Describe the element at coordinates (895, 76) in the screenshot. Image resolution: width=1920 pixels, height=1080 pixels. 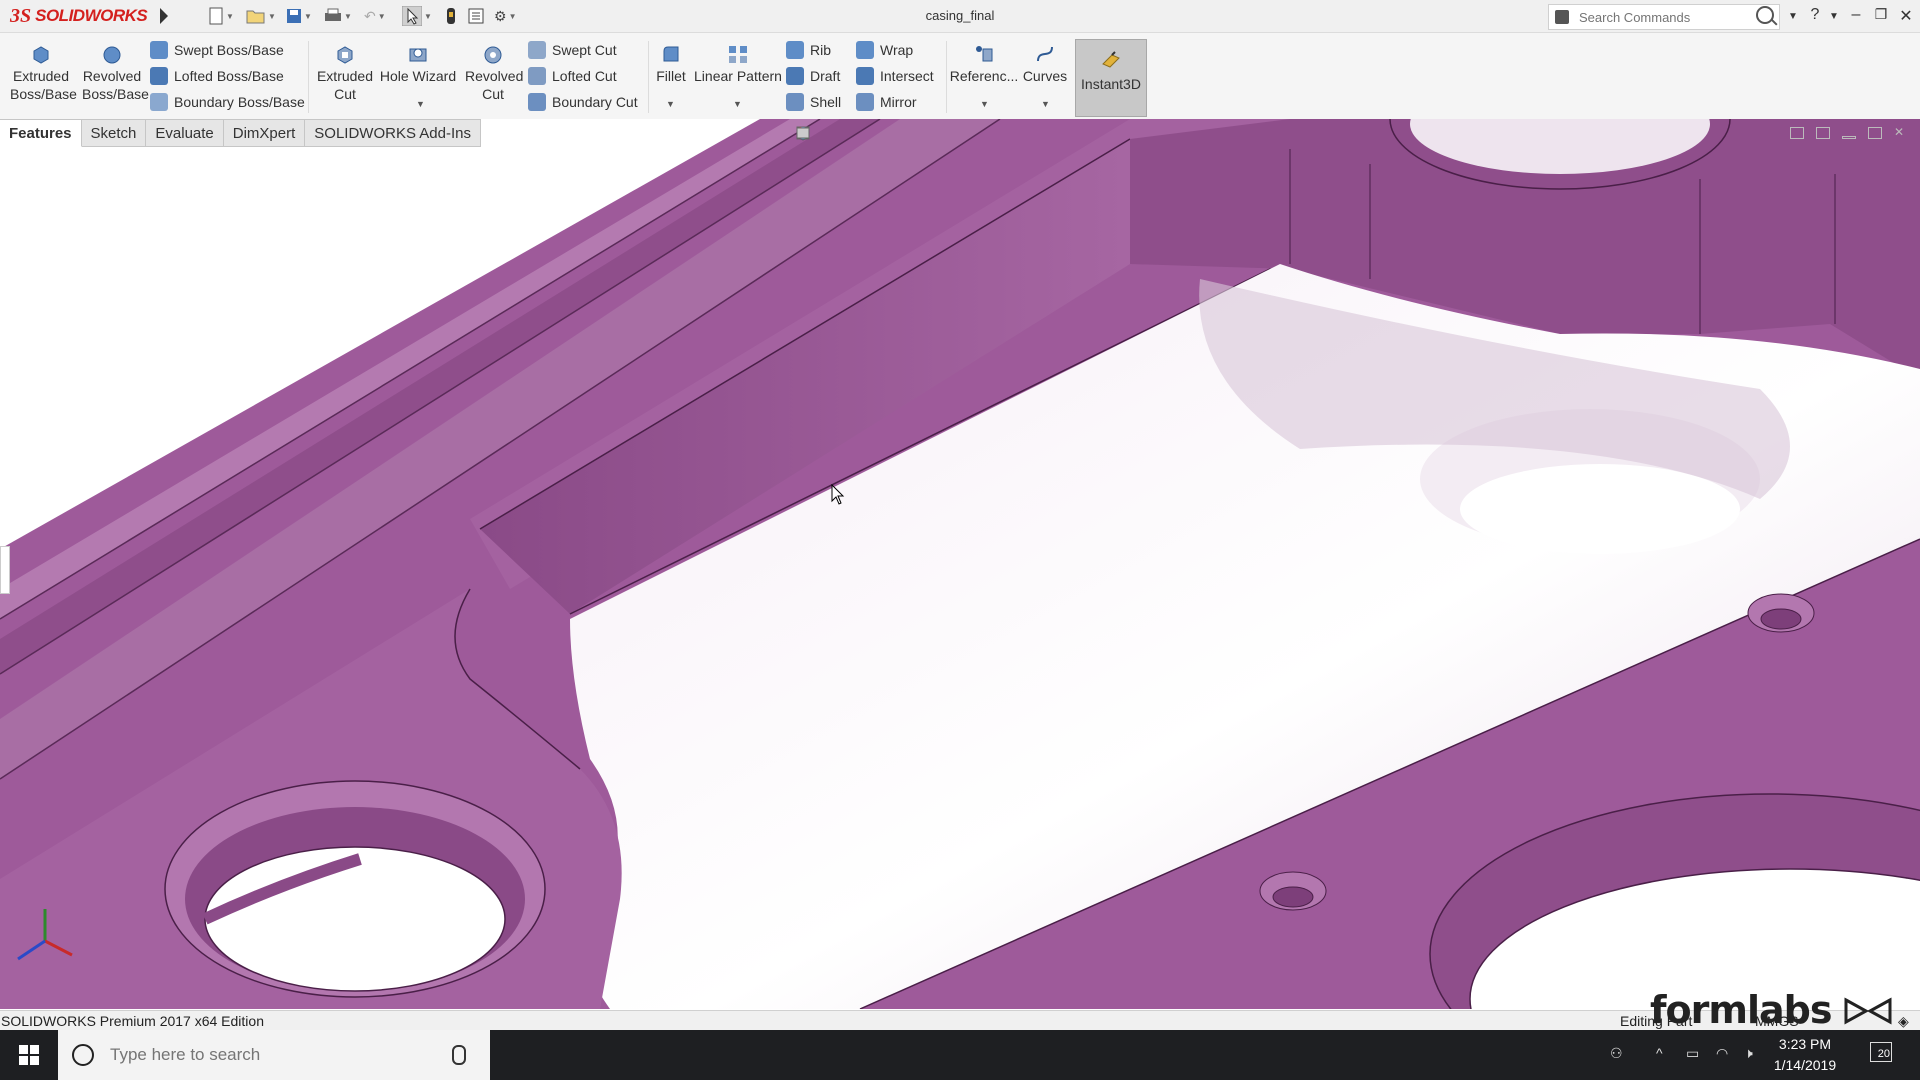
I see `intersect-button: Intersect` at that location.